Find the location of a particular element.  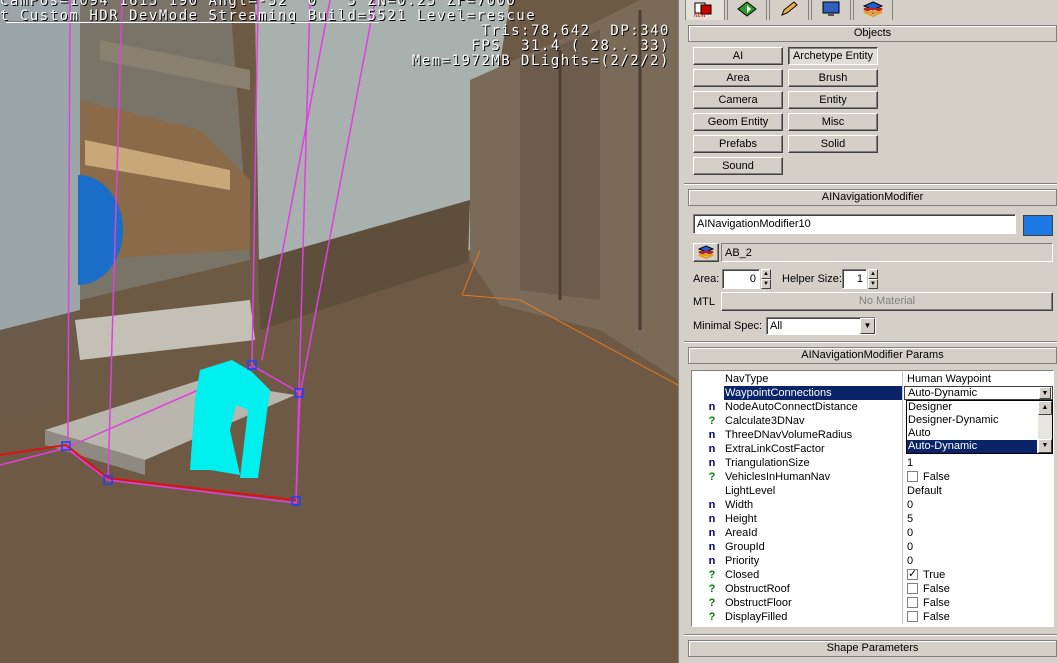

property-row: ? ObstructRoof False is located at coordinates (872, 589).